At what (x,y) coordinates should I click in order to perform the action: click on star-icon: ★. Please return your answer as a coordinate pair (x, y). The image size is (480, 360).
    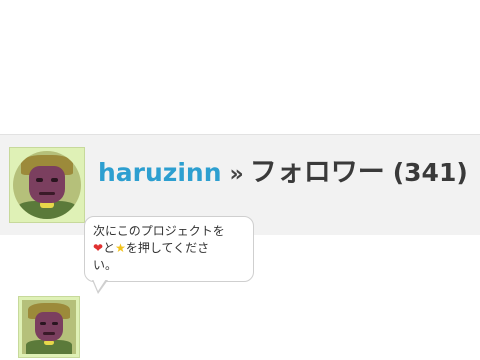
    Looking at the image, I should click on (120, 248).